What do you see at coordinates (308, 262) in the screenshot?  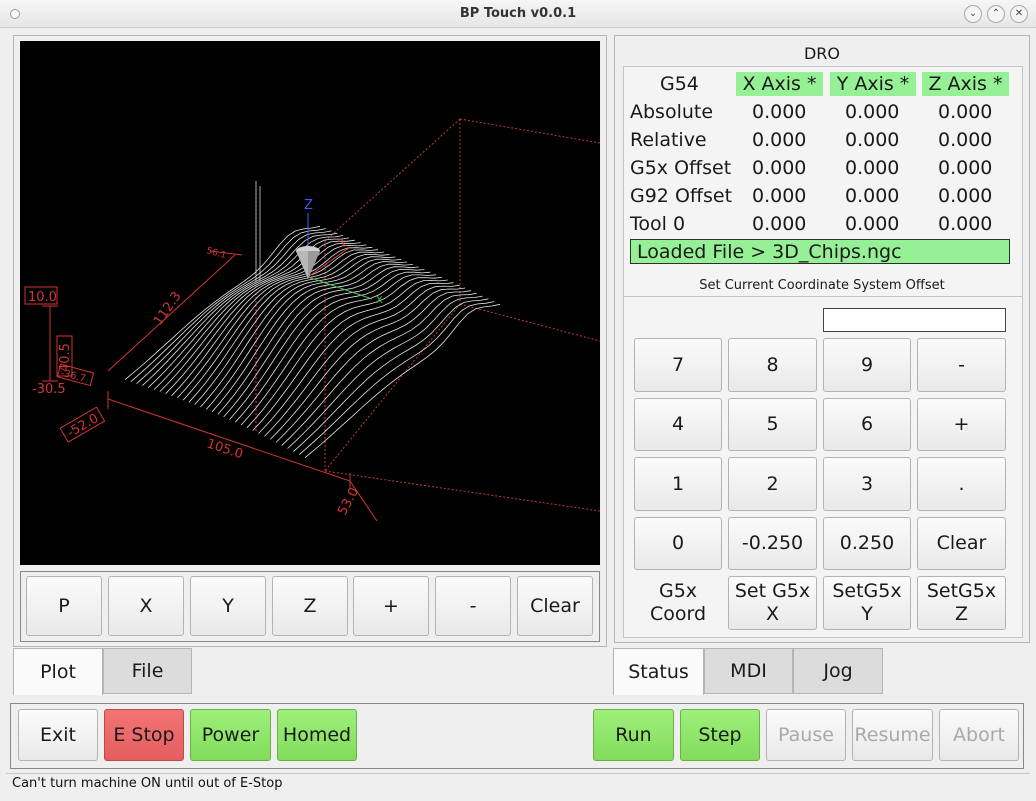 I see `tool-cone-icon` at bounding box center [308, 262].